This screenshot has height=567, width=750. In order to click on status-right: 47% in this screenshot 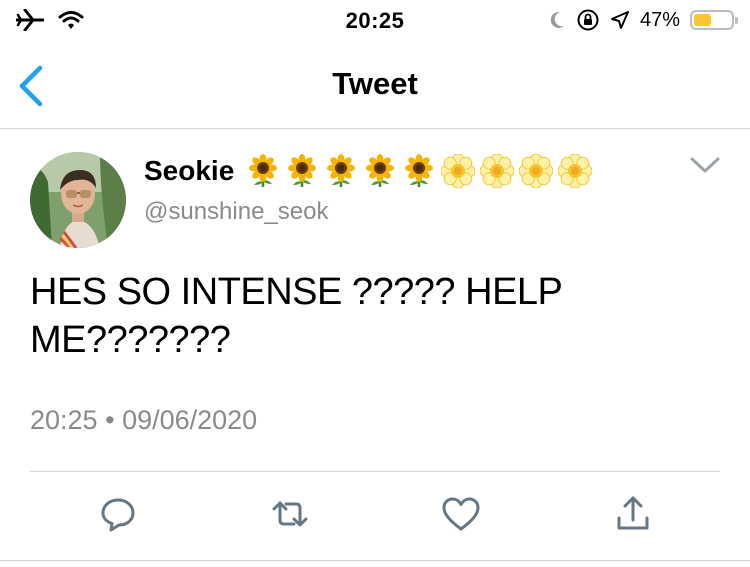, I will do `click(643, 20)`.